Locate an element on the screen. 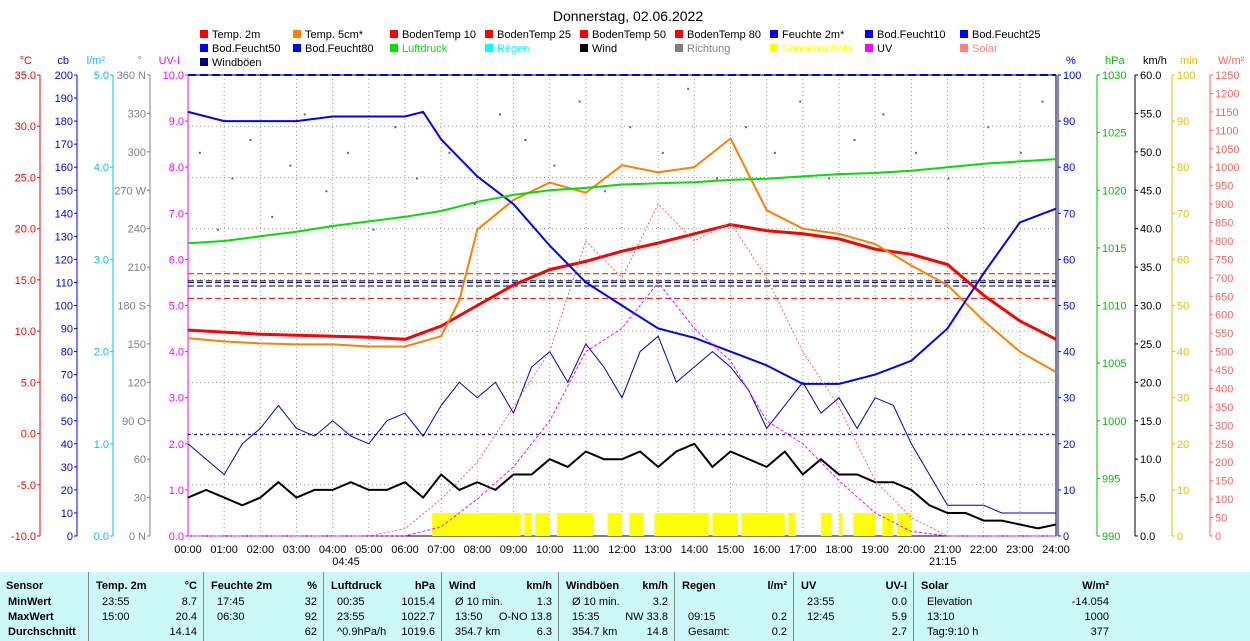 The width and height of the screenshot is (1250, 641). legend-label: Temp. 5cm* is located at coordinates (334, 35).